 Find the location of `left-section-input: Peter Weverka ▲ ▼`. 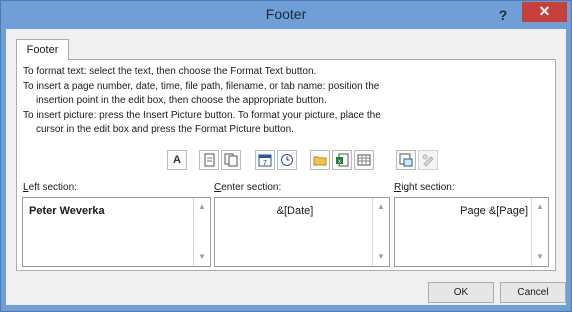

left-section-input: Peter Weverka ▲ ▼ is located at coordinates (116, 232).